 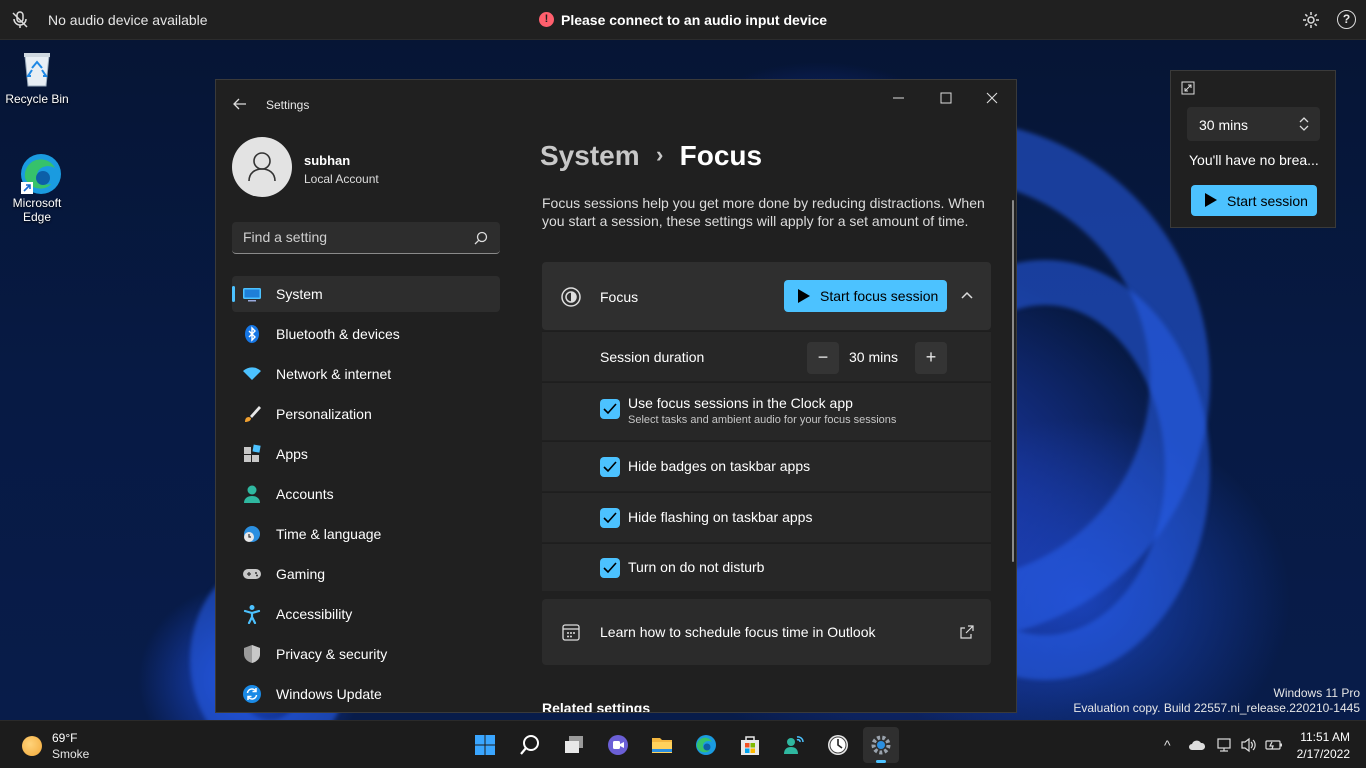 I want to click on option-label: Hide flashing on taskbar apps, so click(x=720, y=517).